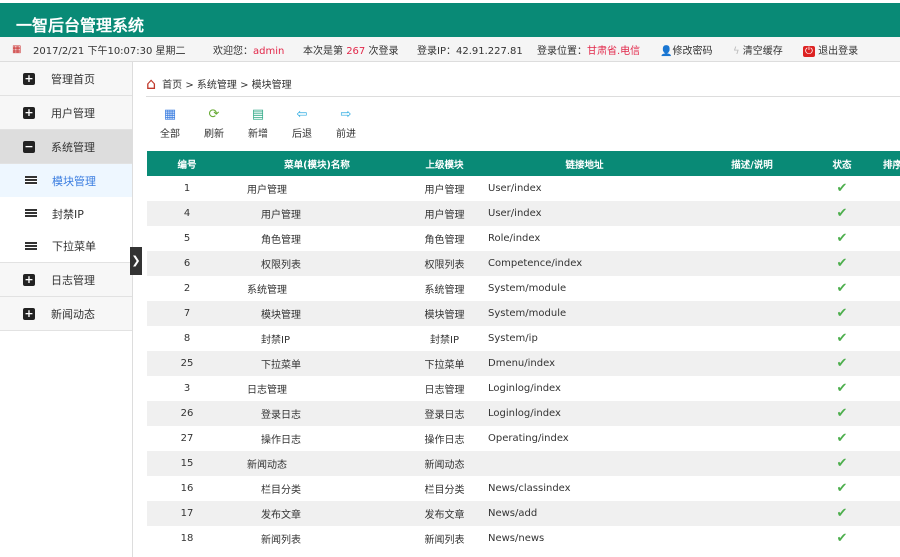 Image resolution: width=900 pixels, height=557 pixels. What do you see at coordinates (523, 363) in the screenshot?
I see `table-row: 25 下拉菜单 下拉菜单 Dmenu/index ✔ 4` at bounding box center [523, 363].